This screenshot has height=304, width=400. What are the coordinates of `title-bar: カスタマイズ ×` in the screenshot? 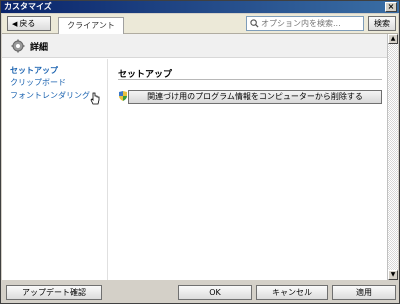 It's located at (200, 7).